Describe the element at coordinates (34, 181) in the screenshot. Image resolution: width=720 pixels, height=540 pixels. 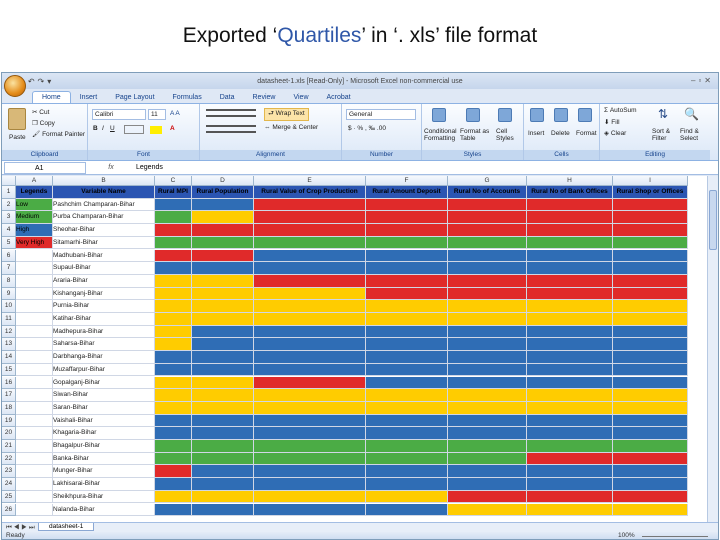
I see `column-header-A: A` at that location.